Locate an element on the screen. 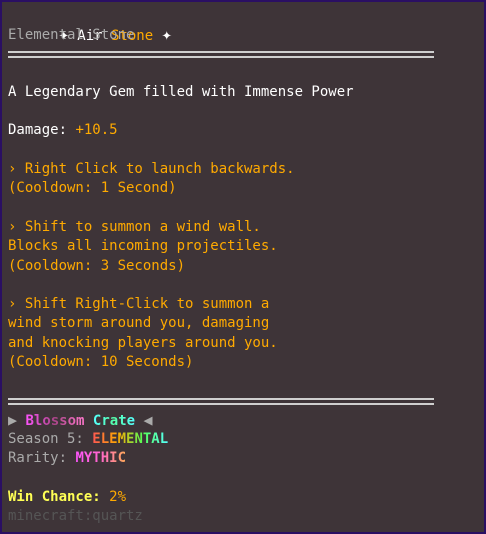 This screenshot has height=534, width=486. ability-line: › Shift to summon a wind wall. is located at coordinates (134, 226).